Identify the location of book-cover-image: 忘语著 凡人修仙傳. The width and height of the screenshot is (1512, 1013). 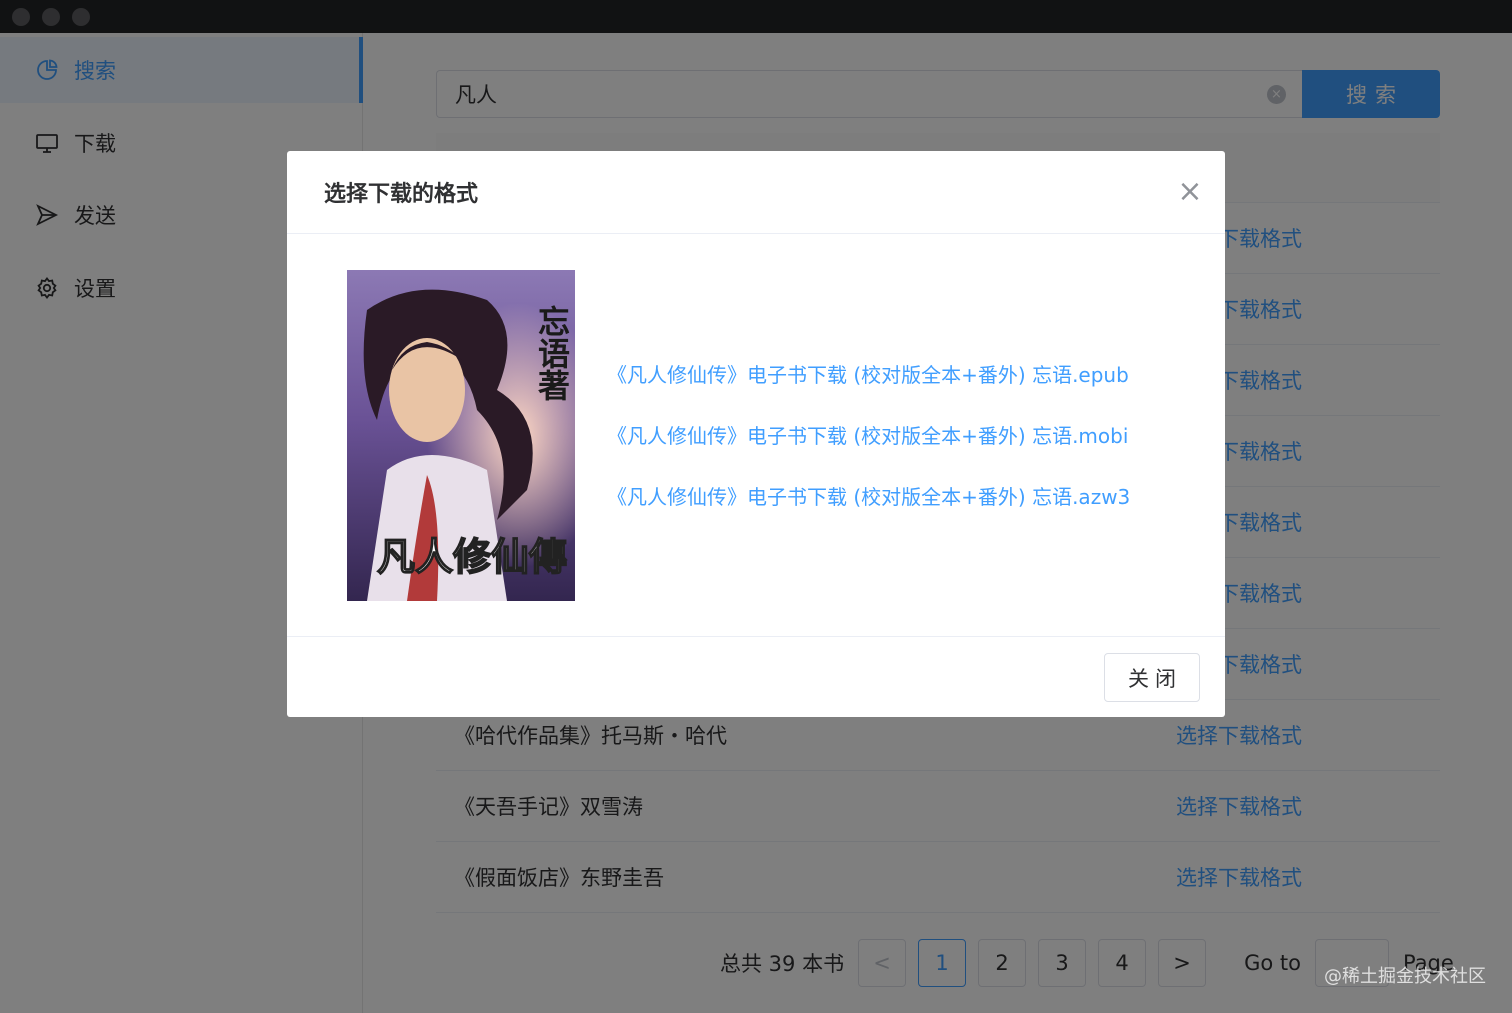
(461, 435).